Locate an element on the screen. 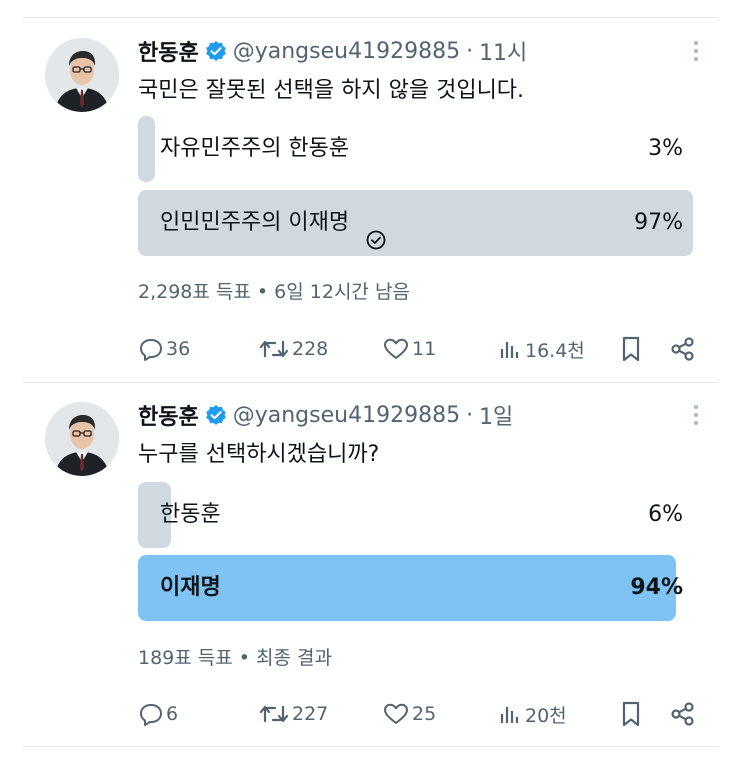 Image resolution: width=749 pixels, height=767 pixels. reply-button: 6 is located at coordinates (158, 714).